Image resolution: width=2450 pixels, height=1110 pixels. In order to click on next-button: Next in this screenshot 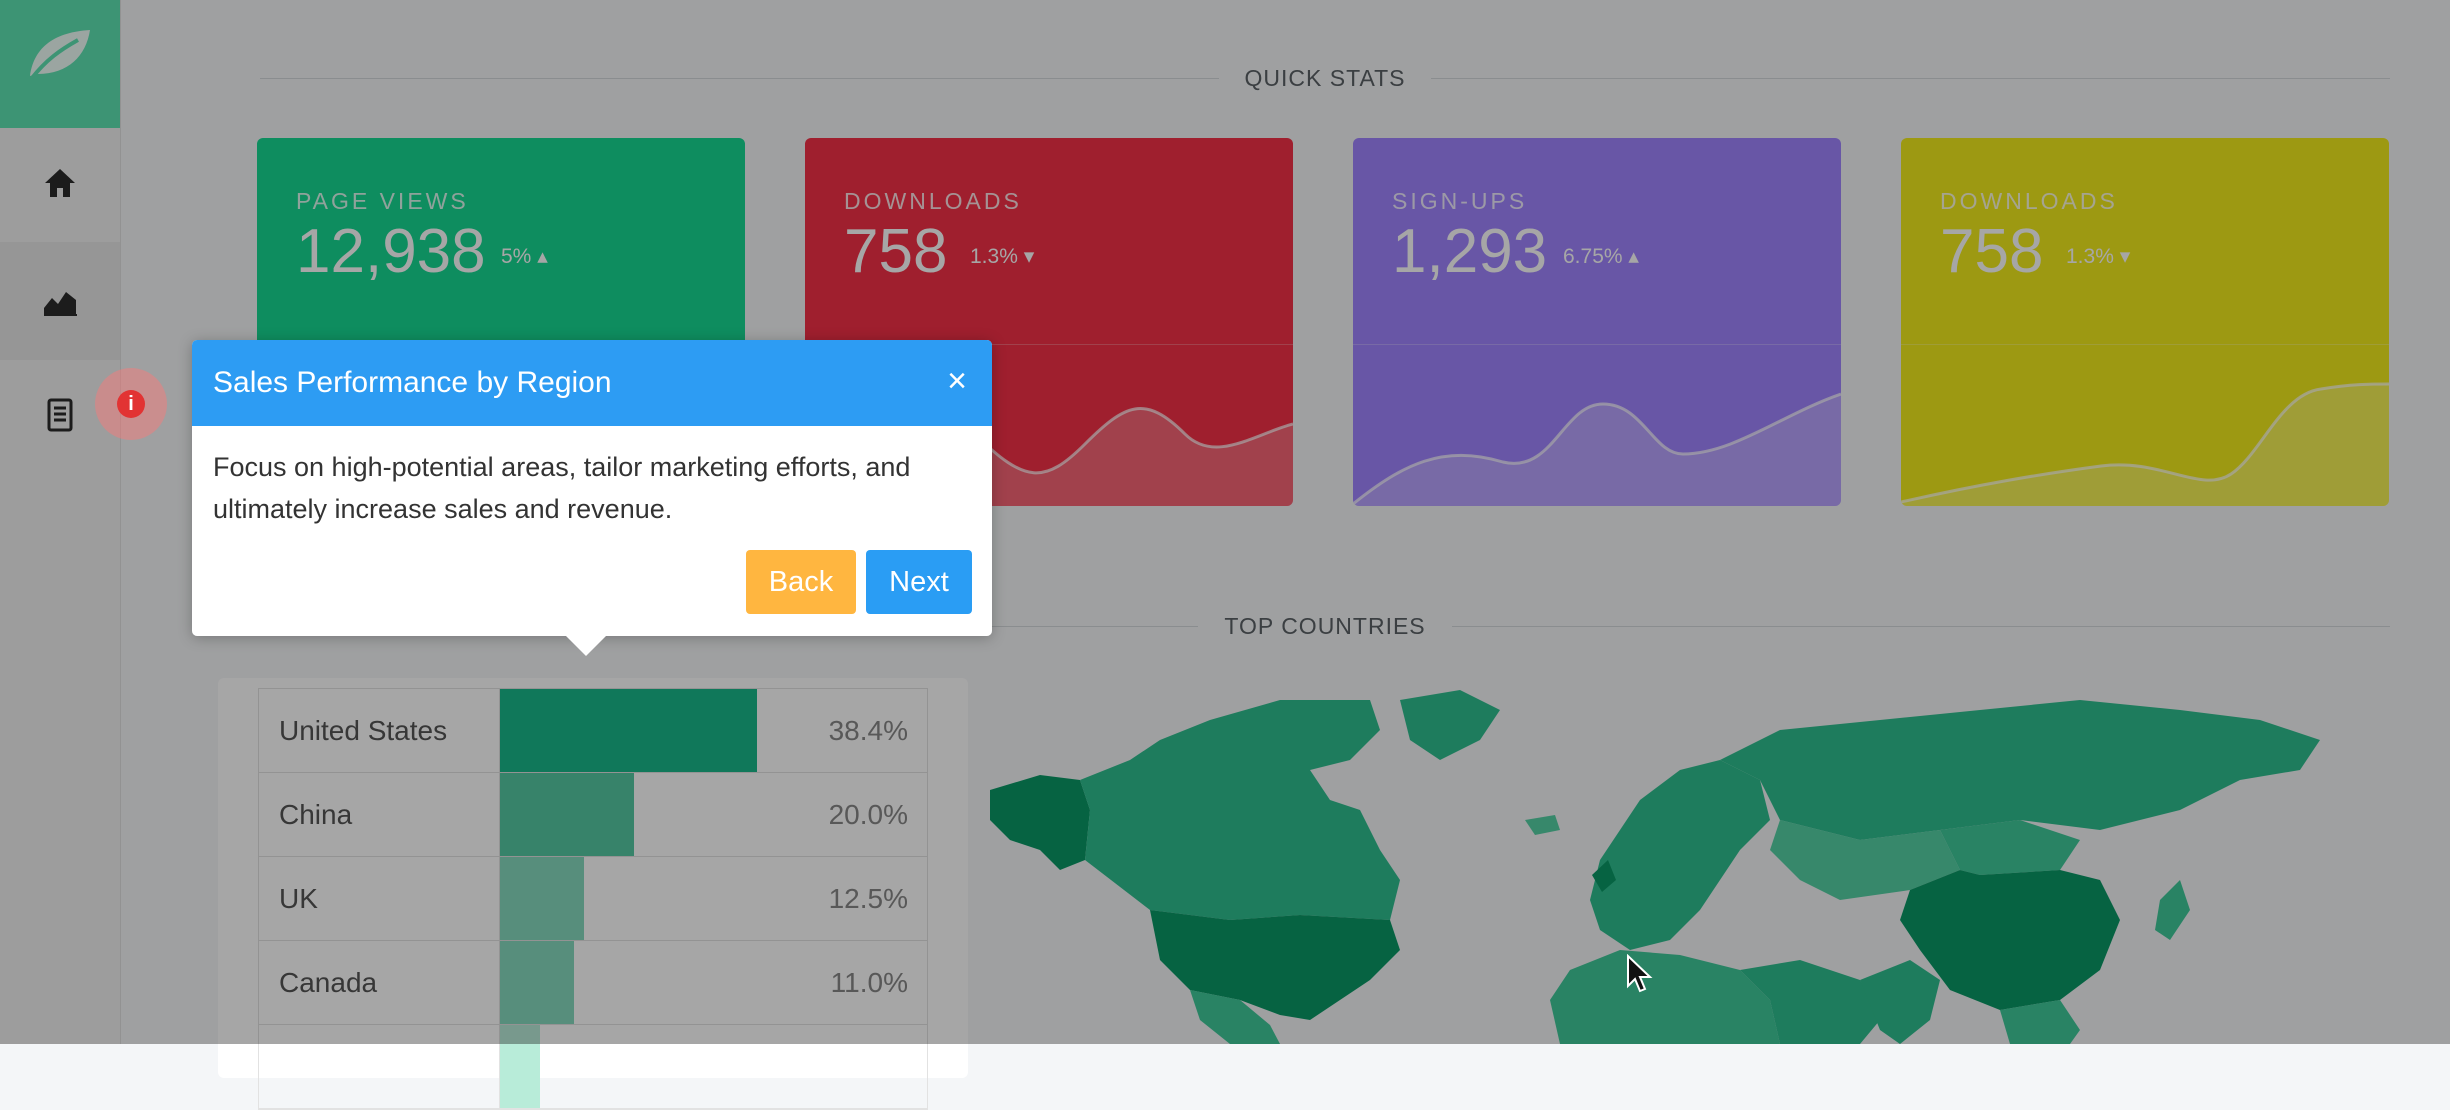, I will do `click(919, 582)`.